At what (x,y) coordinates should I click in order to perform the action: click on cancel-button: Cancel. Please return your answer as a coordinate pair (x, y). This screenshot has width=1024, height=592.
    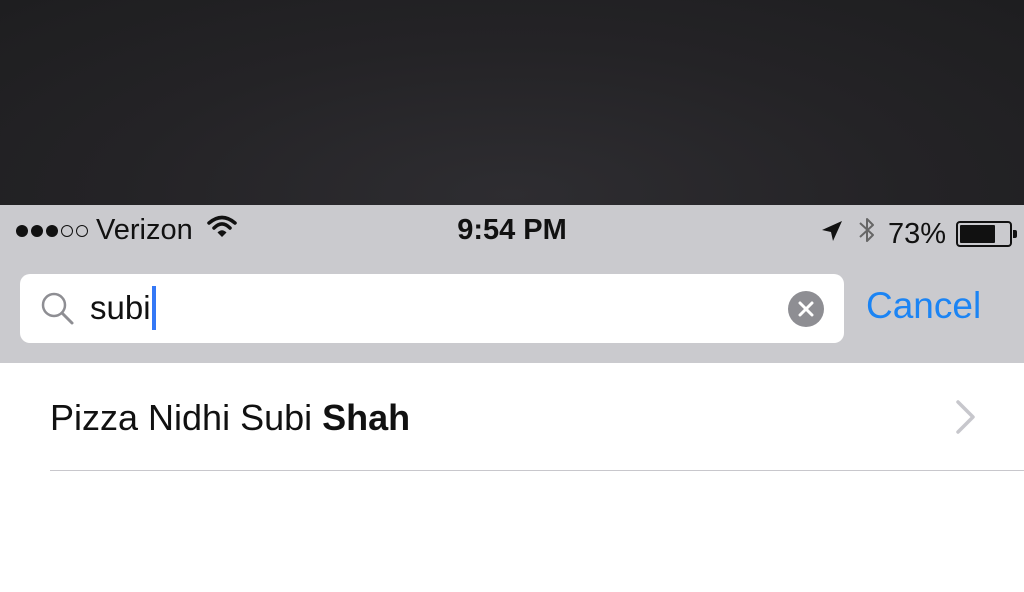
    Looking at the image, I should click on (923, 306).